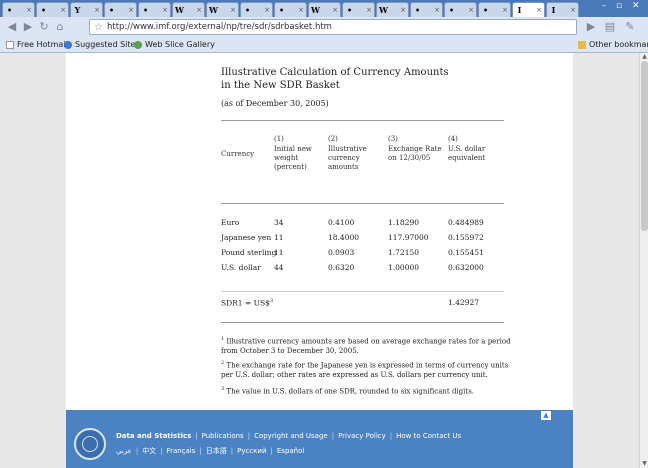  Describe the element at coordinates (341, 267) in the screenshot. I see `table-cell-amount: 0.6320` at that location.